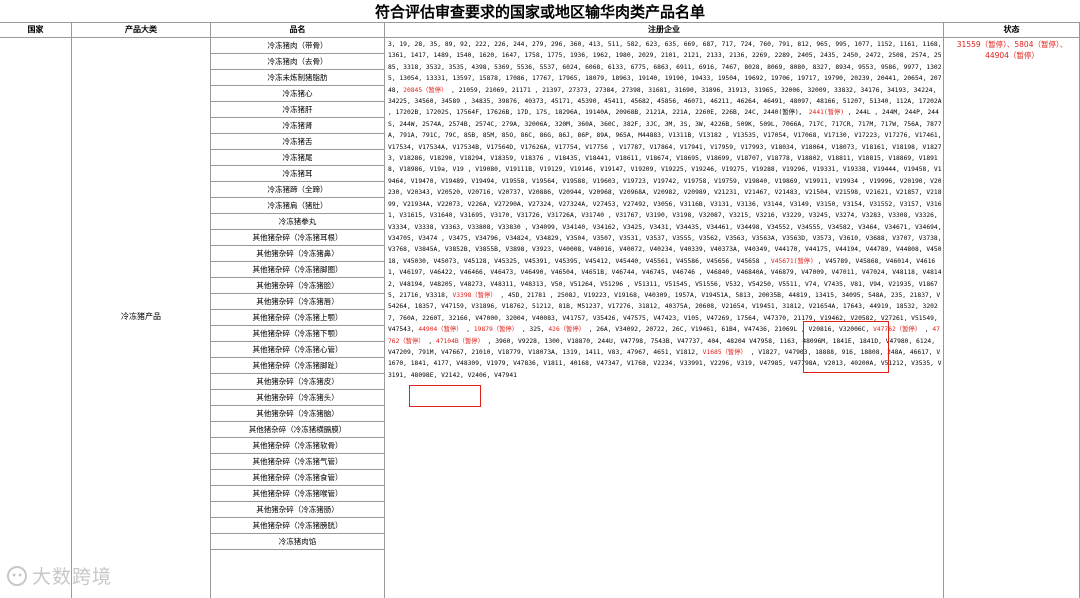 This screenshot has width=1080, height=598. What do you see at coordinates (297, 526) in the screenshot?
I see `product-row: 其他猪杂碎（冷冻猪膀胱）` at bounding box center [297, 526].